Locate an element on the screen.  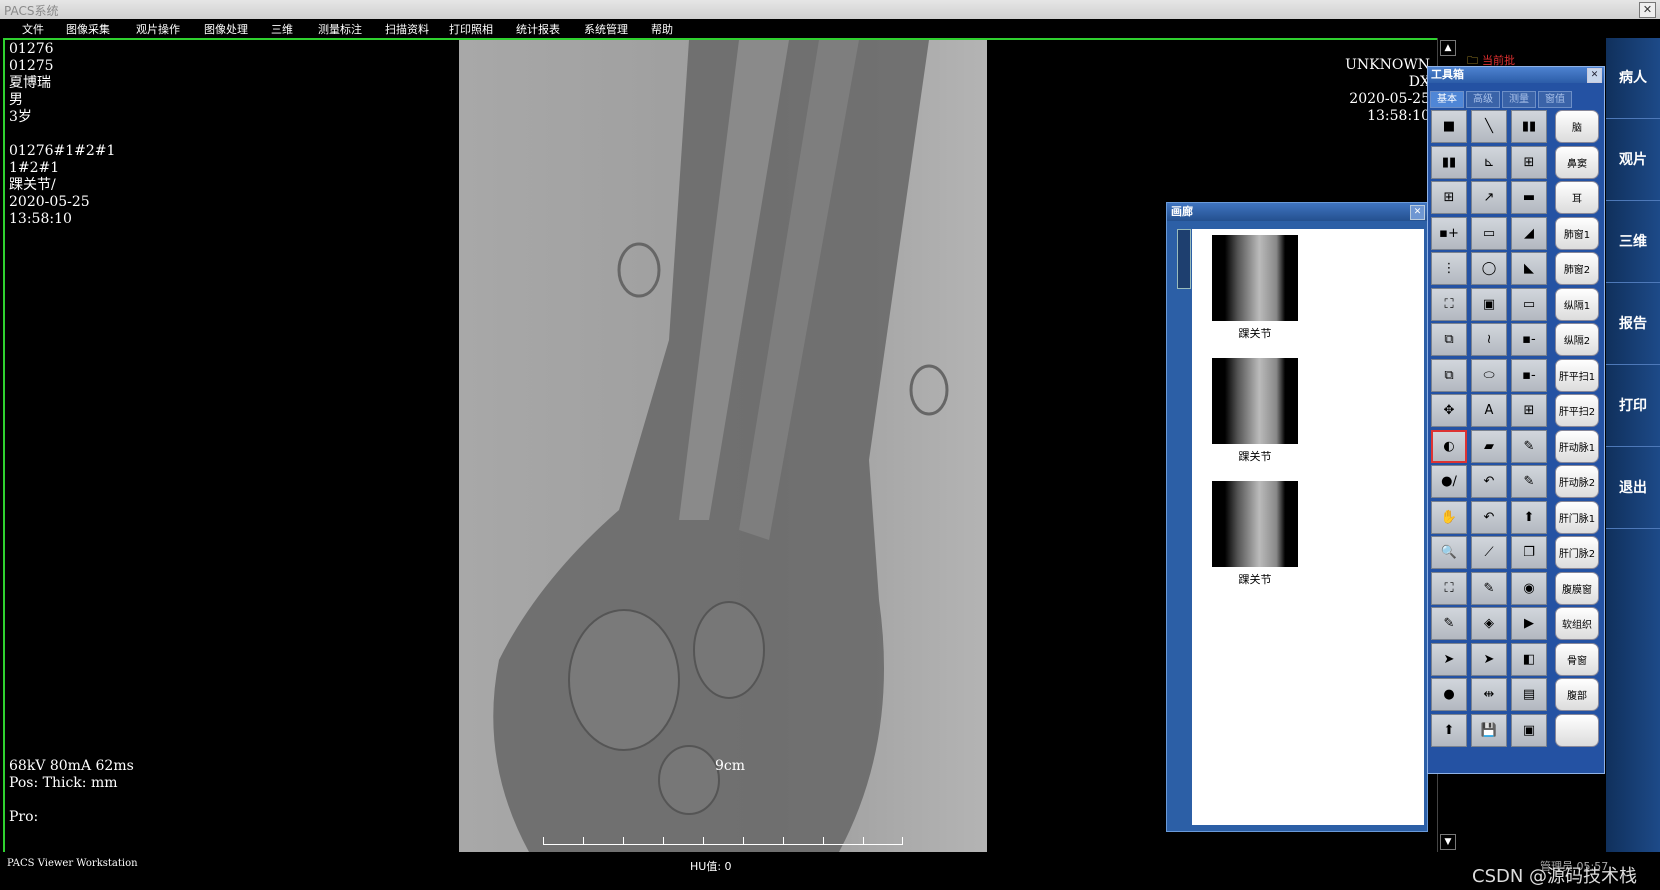
tool-button-15-1: ➤ is located at coordinates (1489, 659).